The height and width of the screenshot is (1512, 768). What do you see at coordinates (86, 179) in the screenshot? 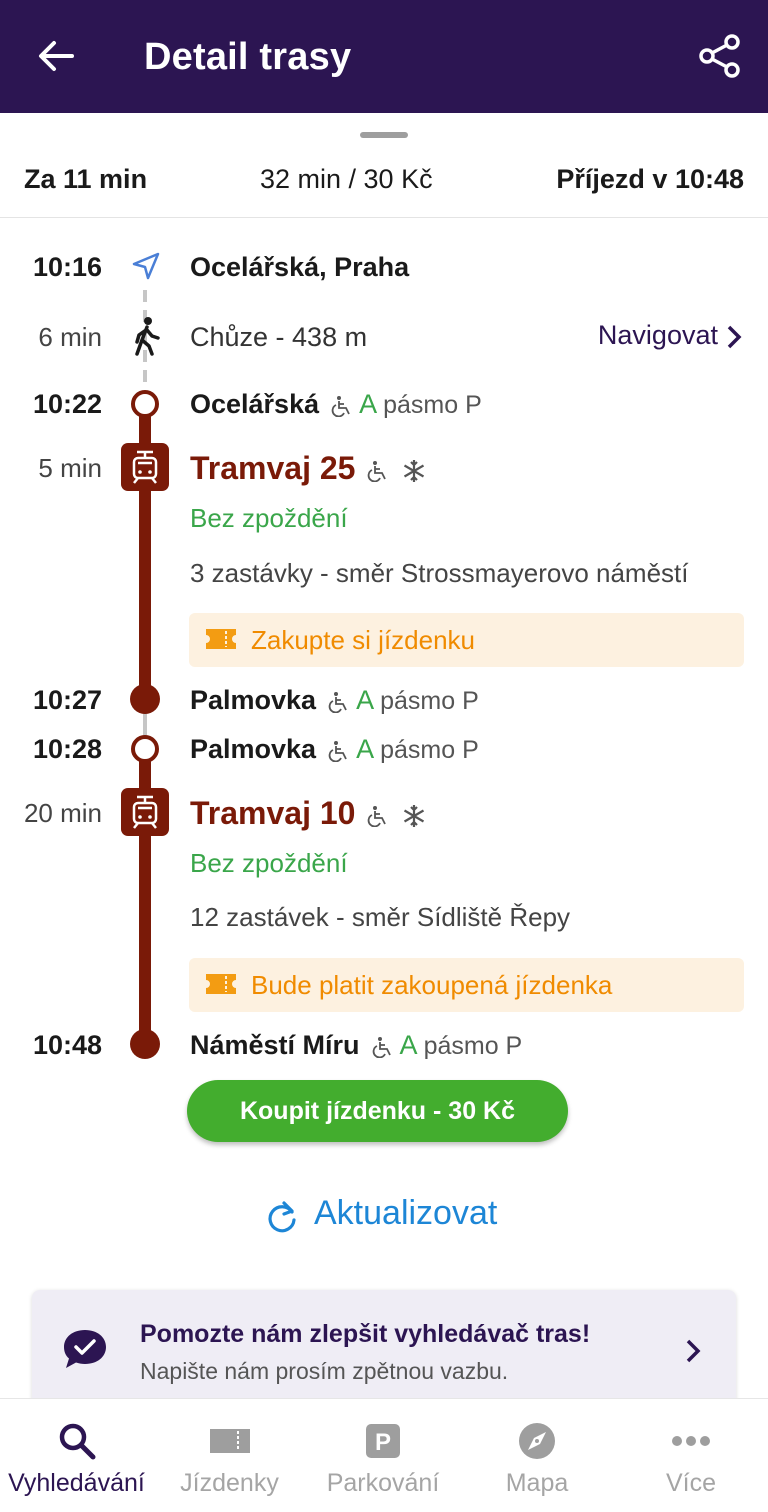
I see `departure-countdown: Za 11 min` at bounding box center [86, 179].